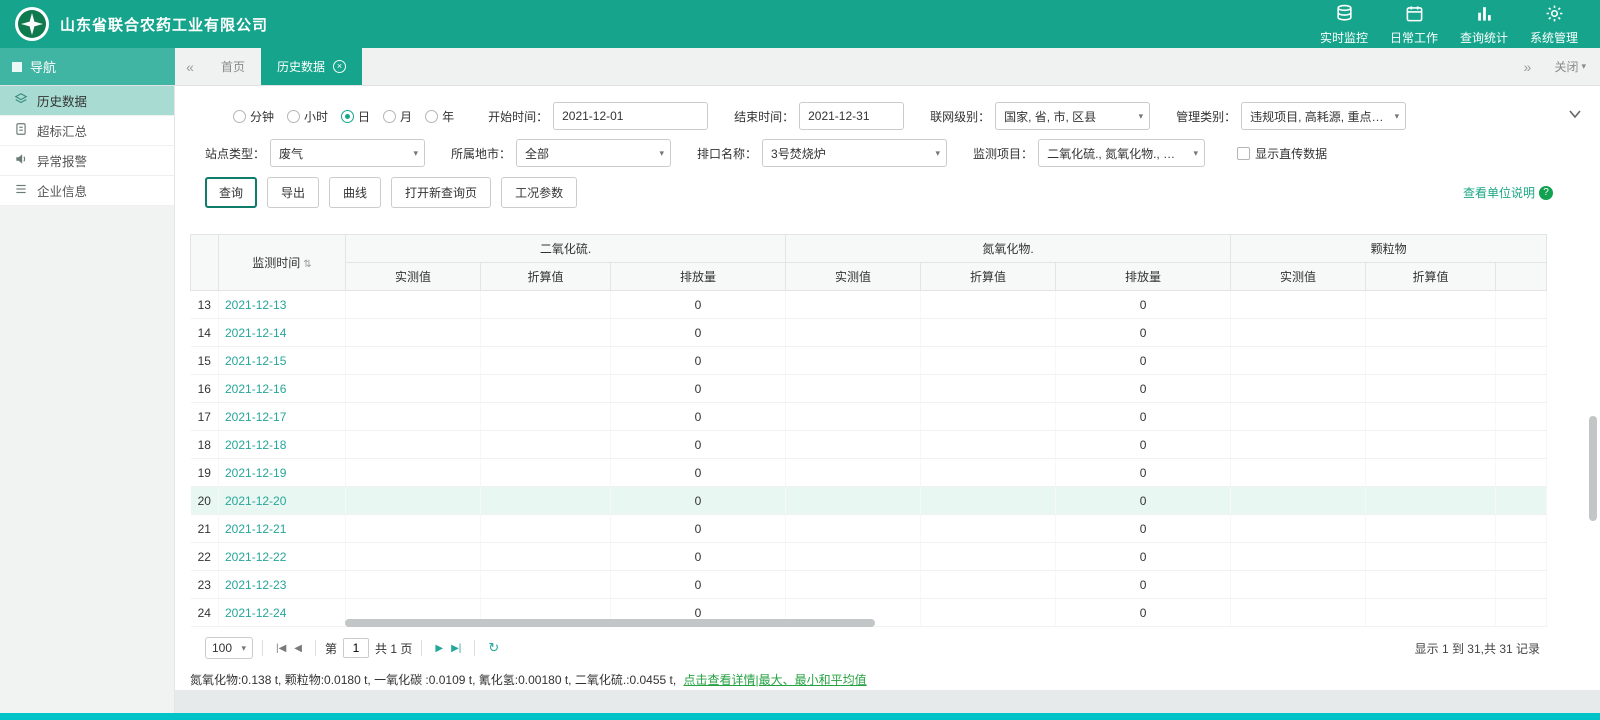  What do you see at coordinates (231, 192) in the screenshot?
I see `query-button: 查询` at bounding box center [231, 192].